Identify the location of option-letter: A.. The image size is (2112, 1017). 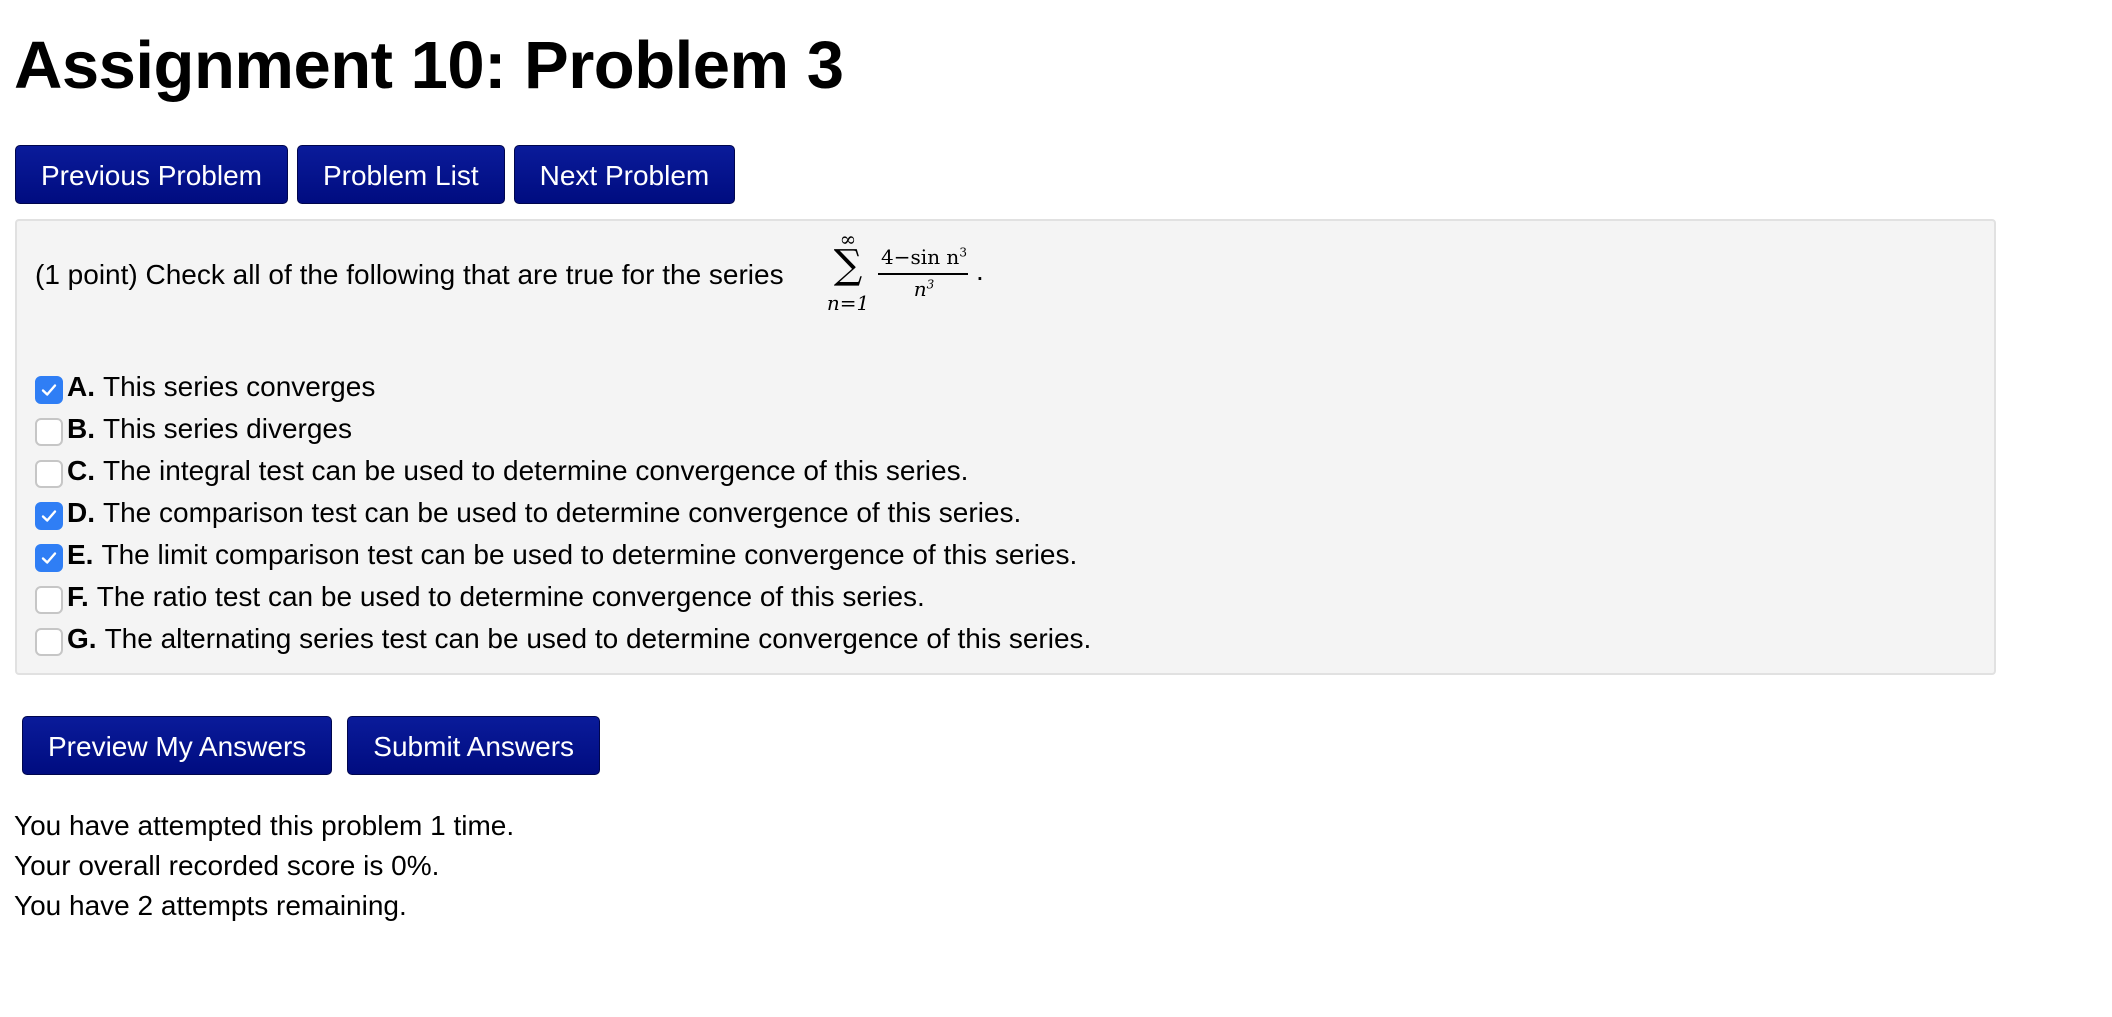
(81, 386).